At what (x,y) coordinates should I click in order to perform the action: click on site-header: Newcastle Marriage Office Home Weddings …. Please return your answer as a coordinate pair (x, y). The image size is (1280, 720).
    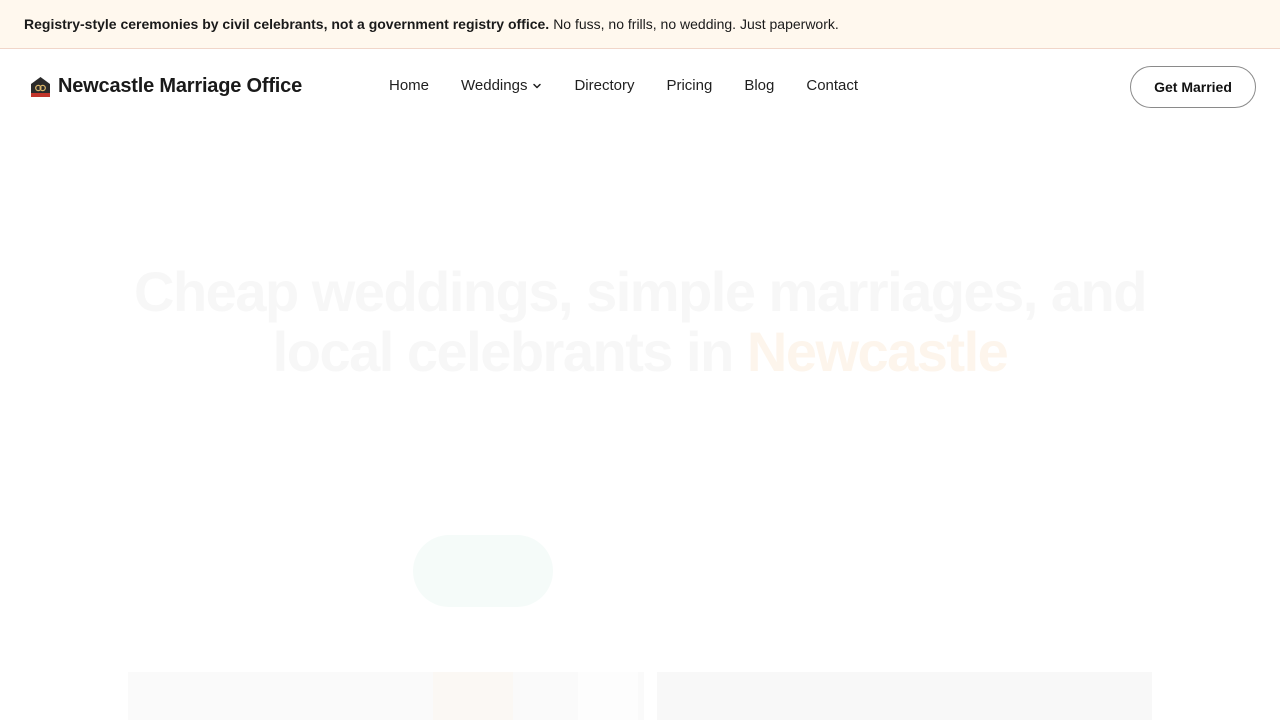
    Looking at the image, I should click on (640, 87).